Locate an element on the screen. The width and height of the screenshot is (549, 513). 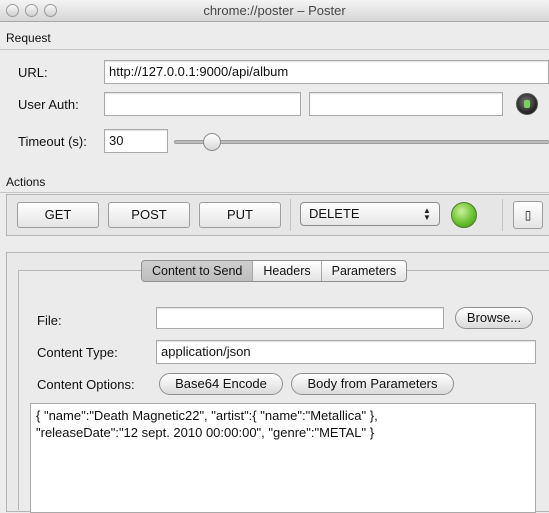
tab-parameters: Parameters is located at coordinates (364, 271).